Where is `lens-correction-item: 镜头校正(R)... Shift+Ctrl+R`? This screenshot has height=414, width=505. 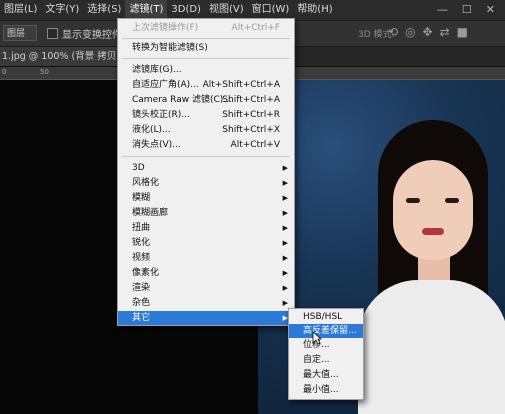
lens-correction-item: 镜头校正(R)... Shift+Ctrl+R is located at coordinates (206, 115).